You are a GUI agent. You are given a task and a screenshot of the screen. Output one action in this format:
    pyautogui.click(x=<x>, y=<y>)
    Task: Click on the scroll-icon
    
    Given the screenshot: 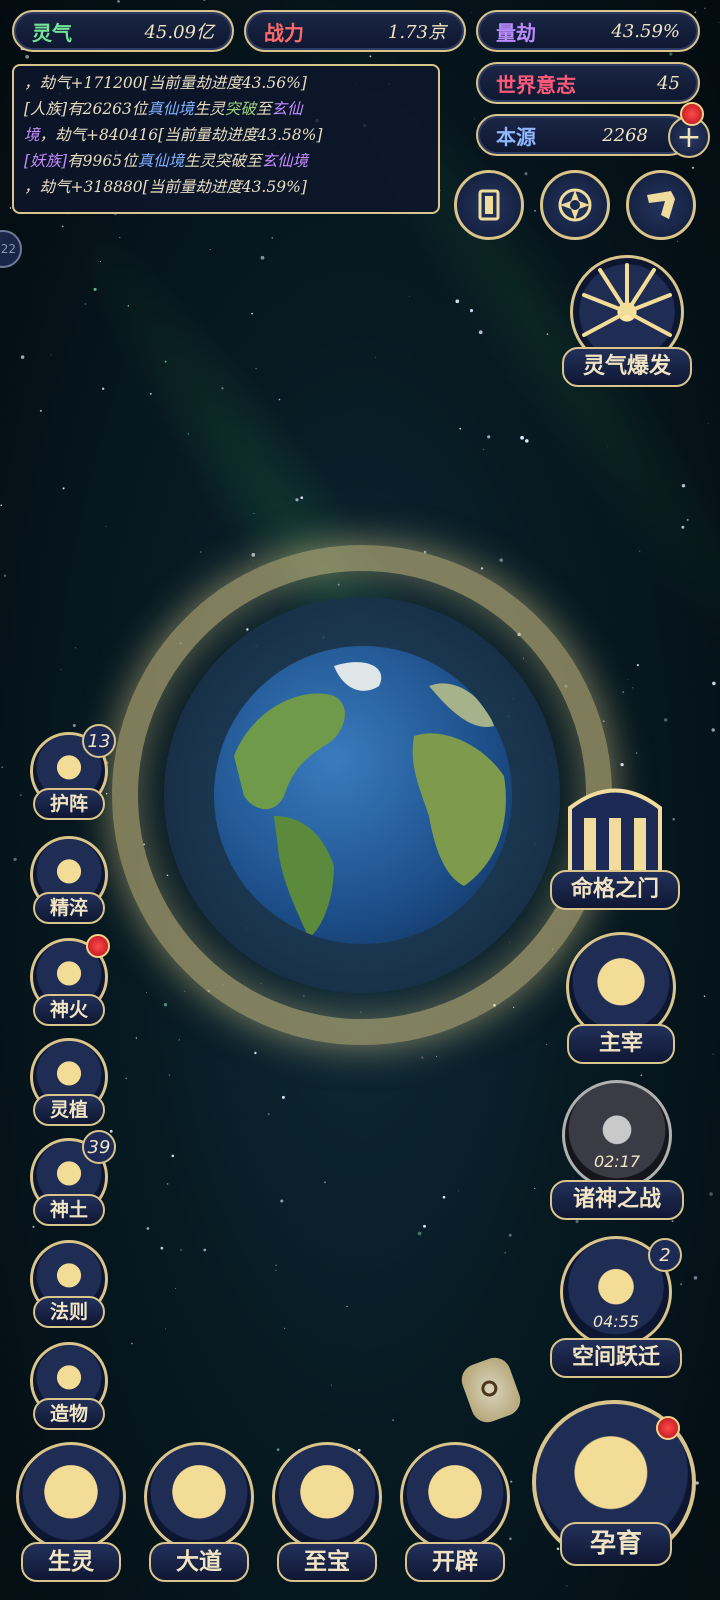 What is the action you would take?
    pyautogui.click(x=661, y=205)
    